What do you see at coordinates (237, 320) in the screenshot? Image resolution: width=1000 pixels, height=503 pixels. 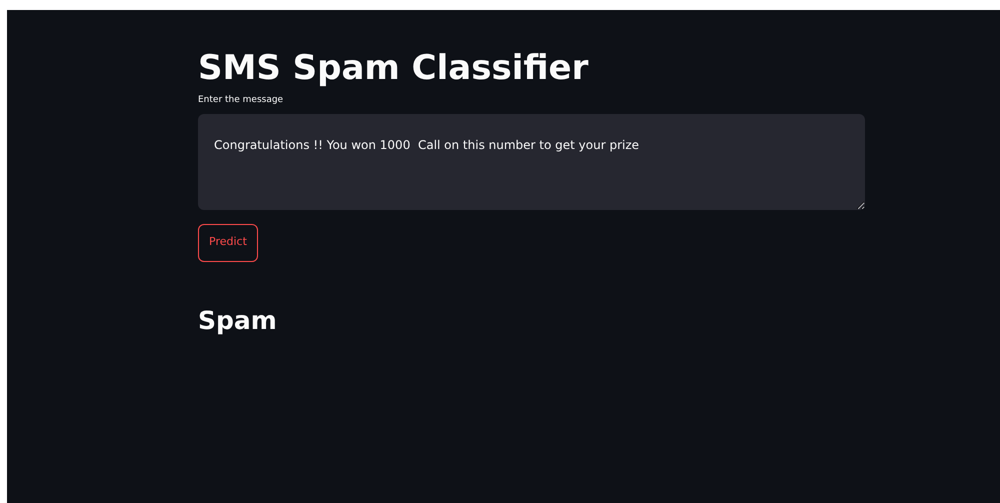 I see `result-heading: Spam` at bounding box center [237, 320].